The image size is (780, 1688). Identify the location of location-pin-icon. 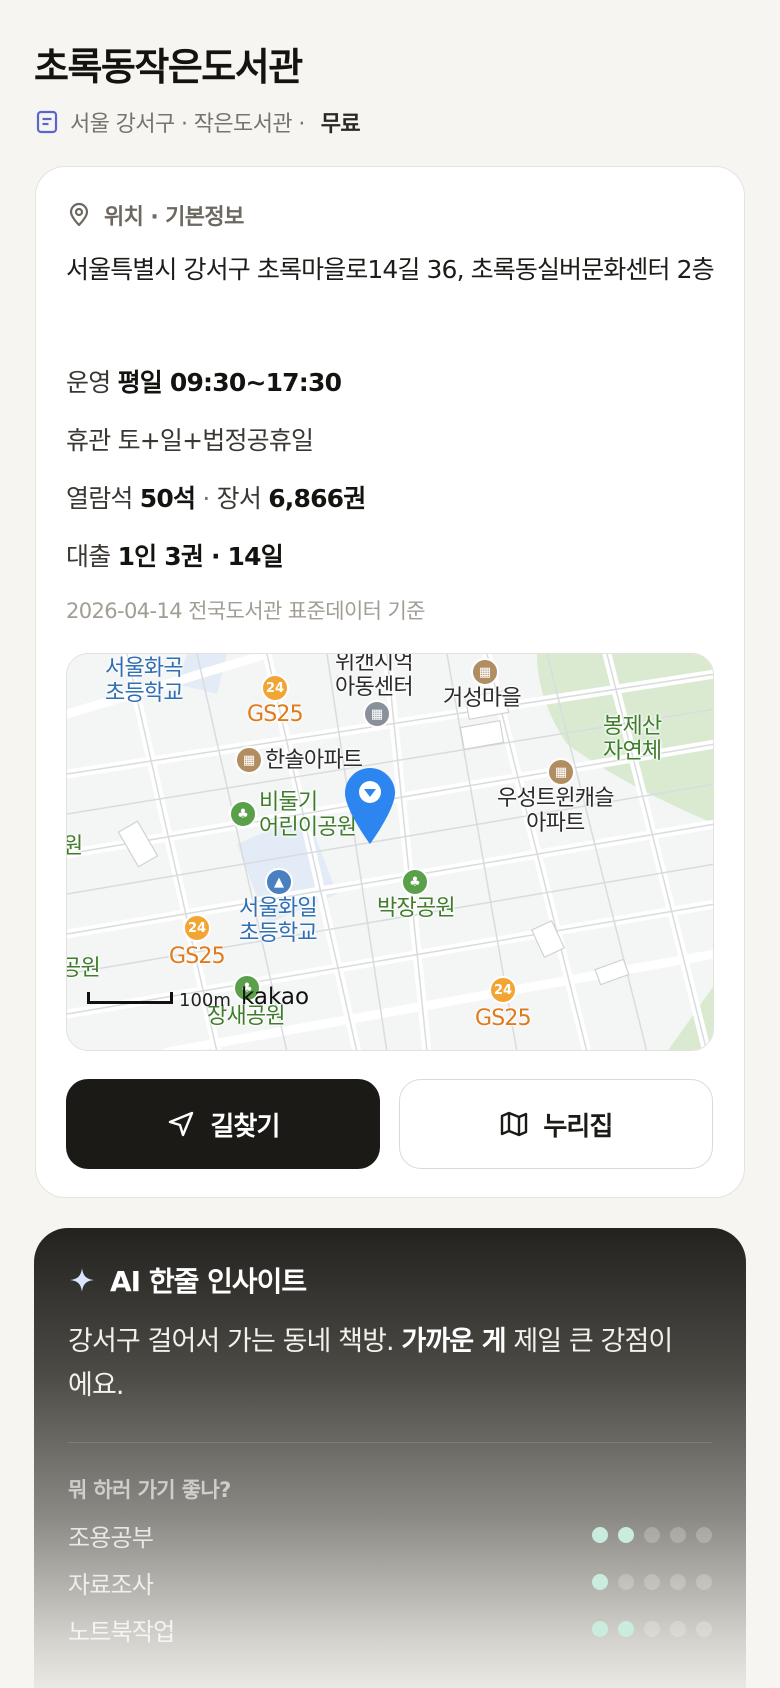
(79, 215).